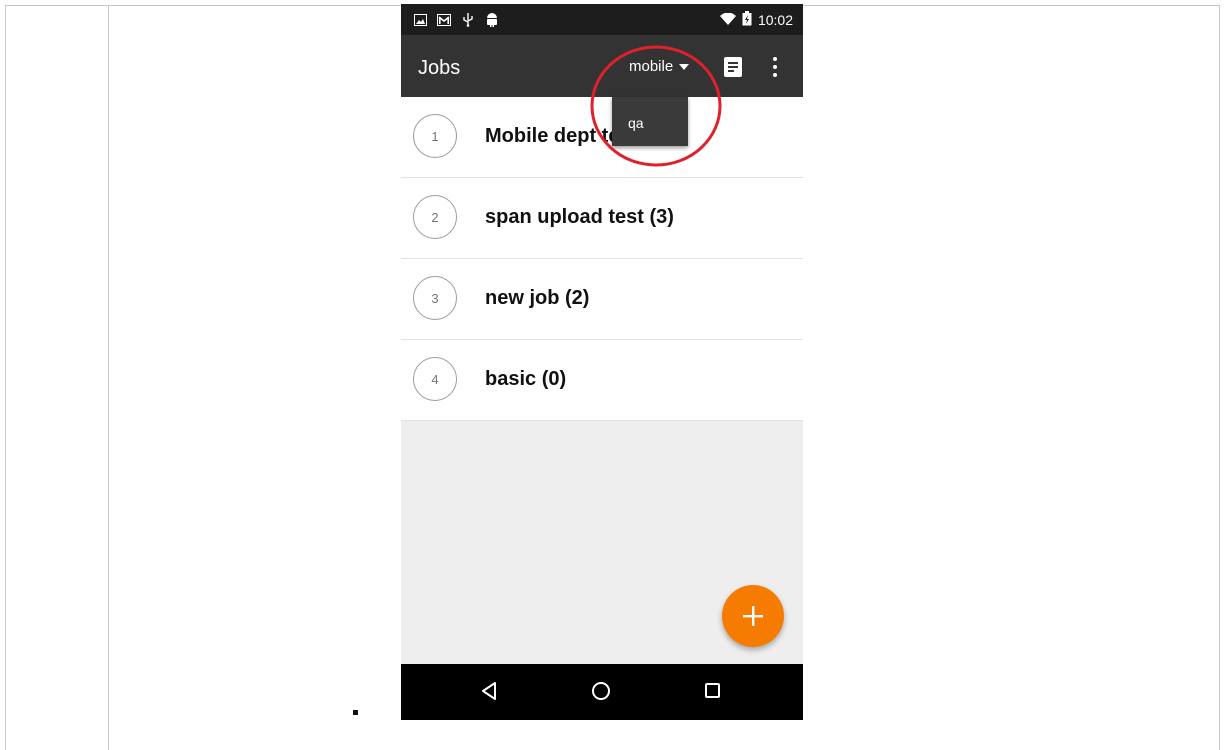 This screenshot has width=1225, height=750. What do you see at coordinates (435, 298) in the screenshot?
I see `job-number-badge: 3` at bounding box center [435, 298].